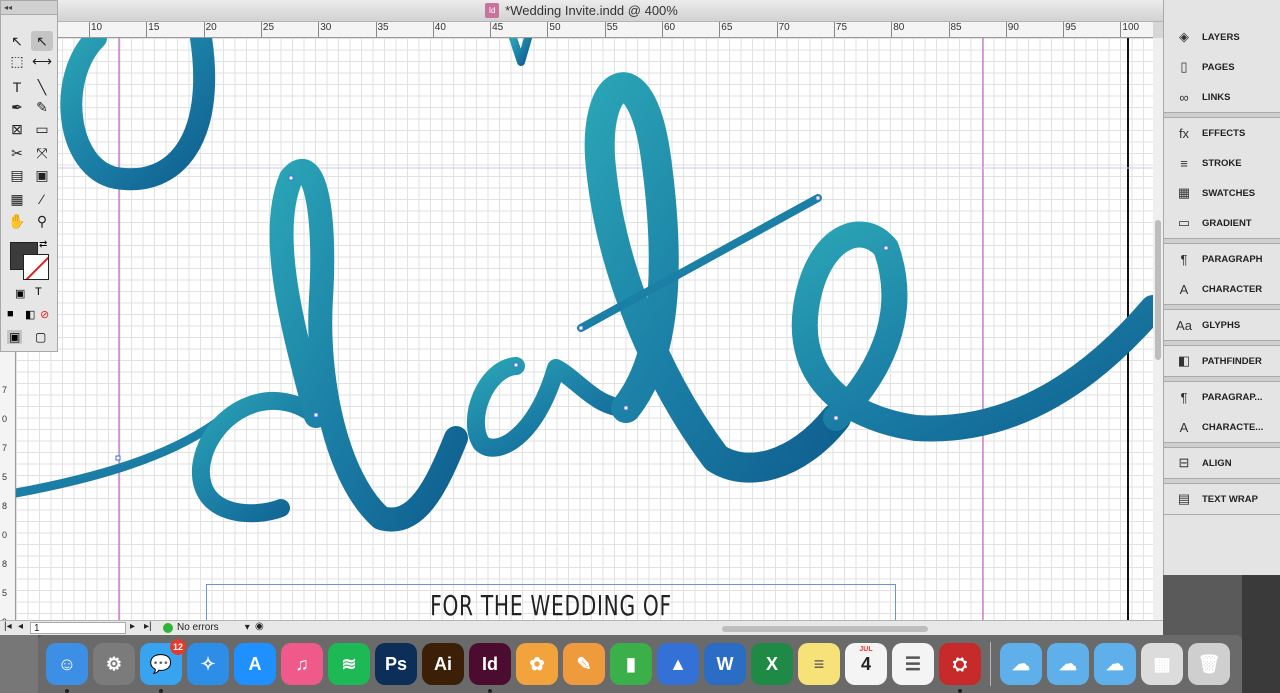 This screenshot has width=1280, height=693. I want to click on text-frame: FOR THE WEDDING OF, so click(551, 602).